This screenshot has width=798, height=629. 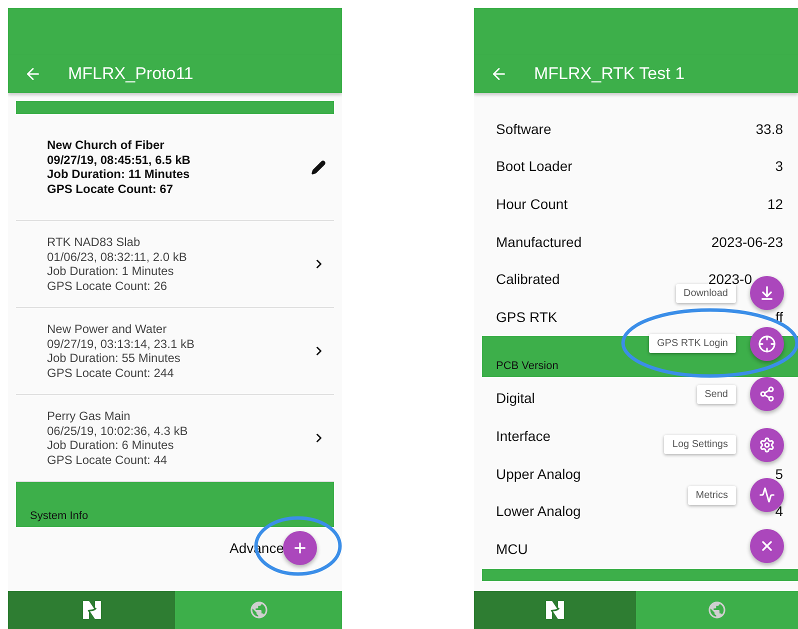 I want to click on info-value: 12, so click(x=775, y=204).